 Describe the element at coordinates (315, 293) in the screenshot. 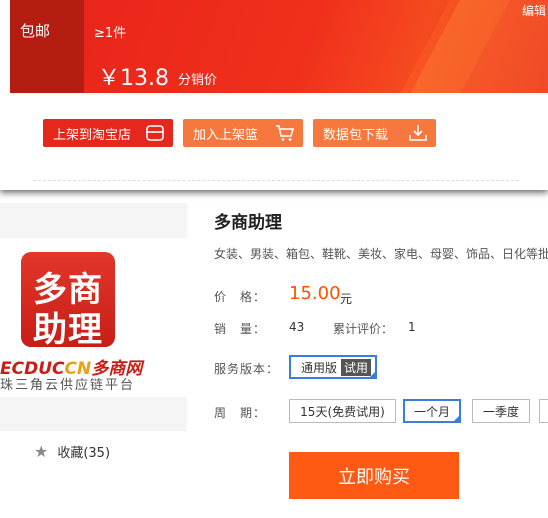

I see `product-price: 15.00` at that location.